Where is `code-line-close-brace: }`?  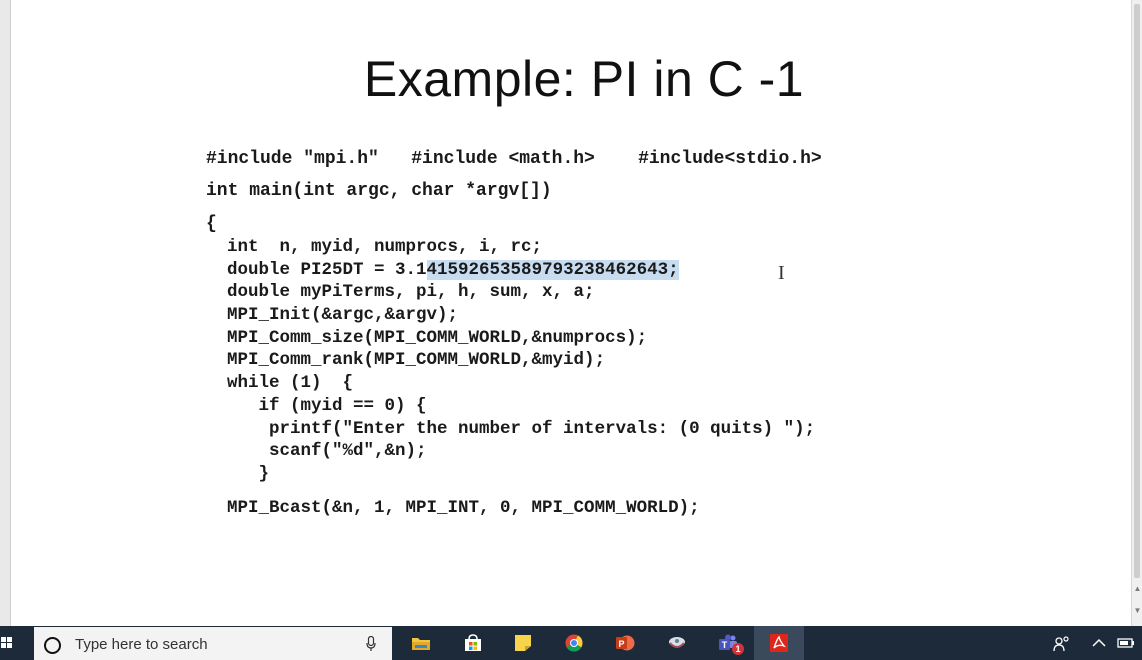
code-line-close-brace: } is located at coordinates (238, 474).